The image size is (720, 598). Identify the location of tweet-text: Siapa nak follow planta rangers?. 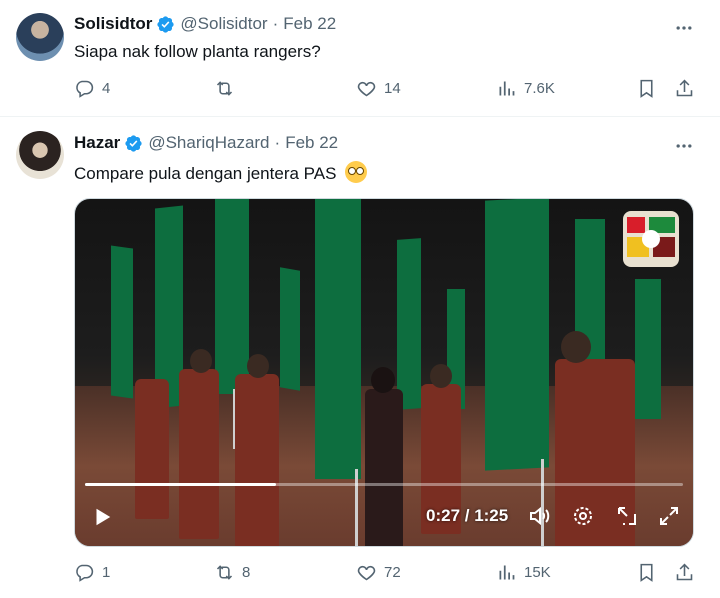
(197, 51).